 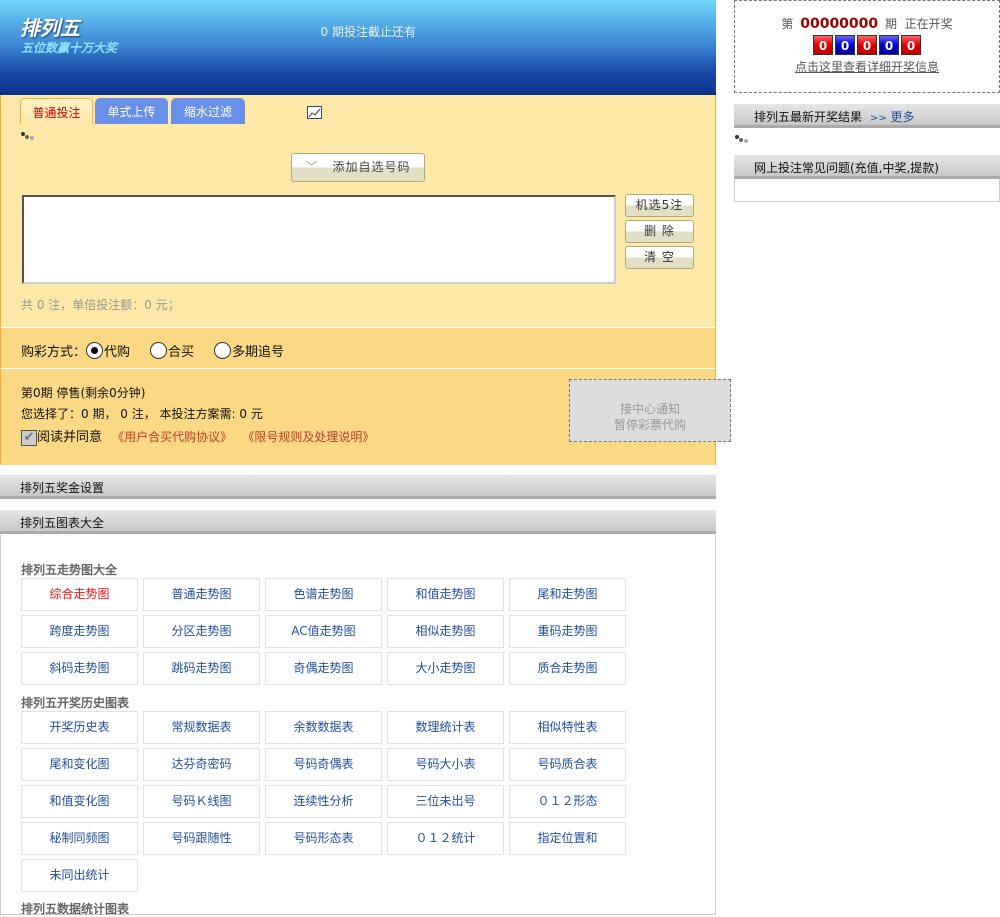 I want to click on chart-link: 奇偶走势图, so click(x=323, y=668).